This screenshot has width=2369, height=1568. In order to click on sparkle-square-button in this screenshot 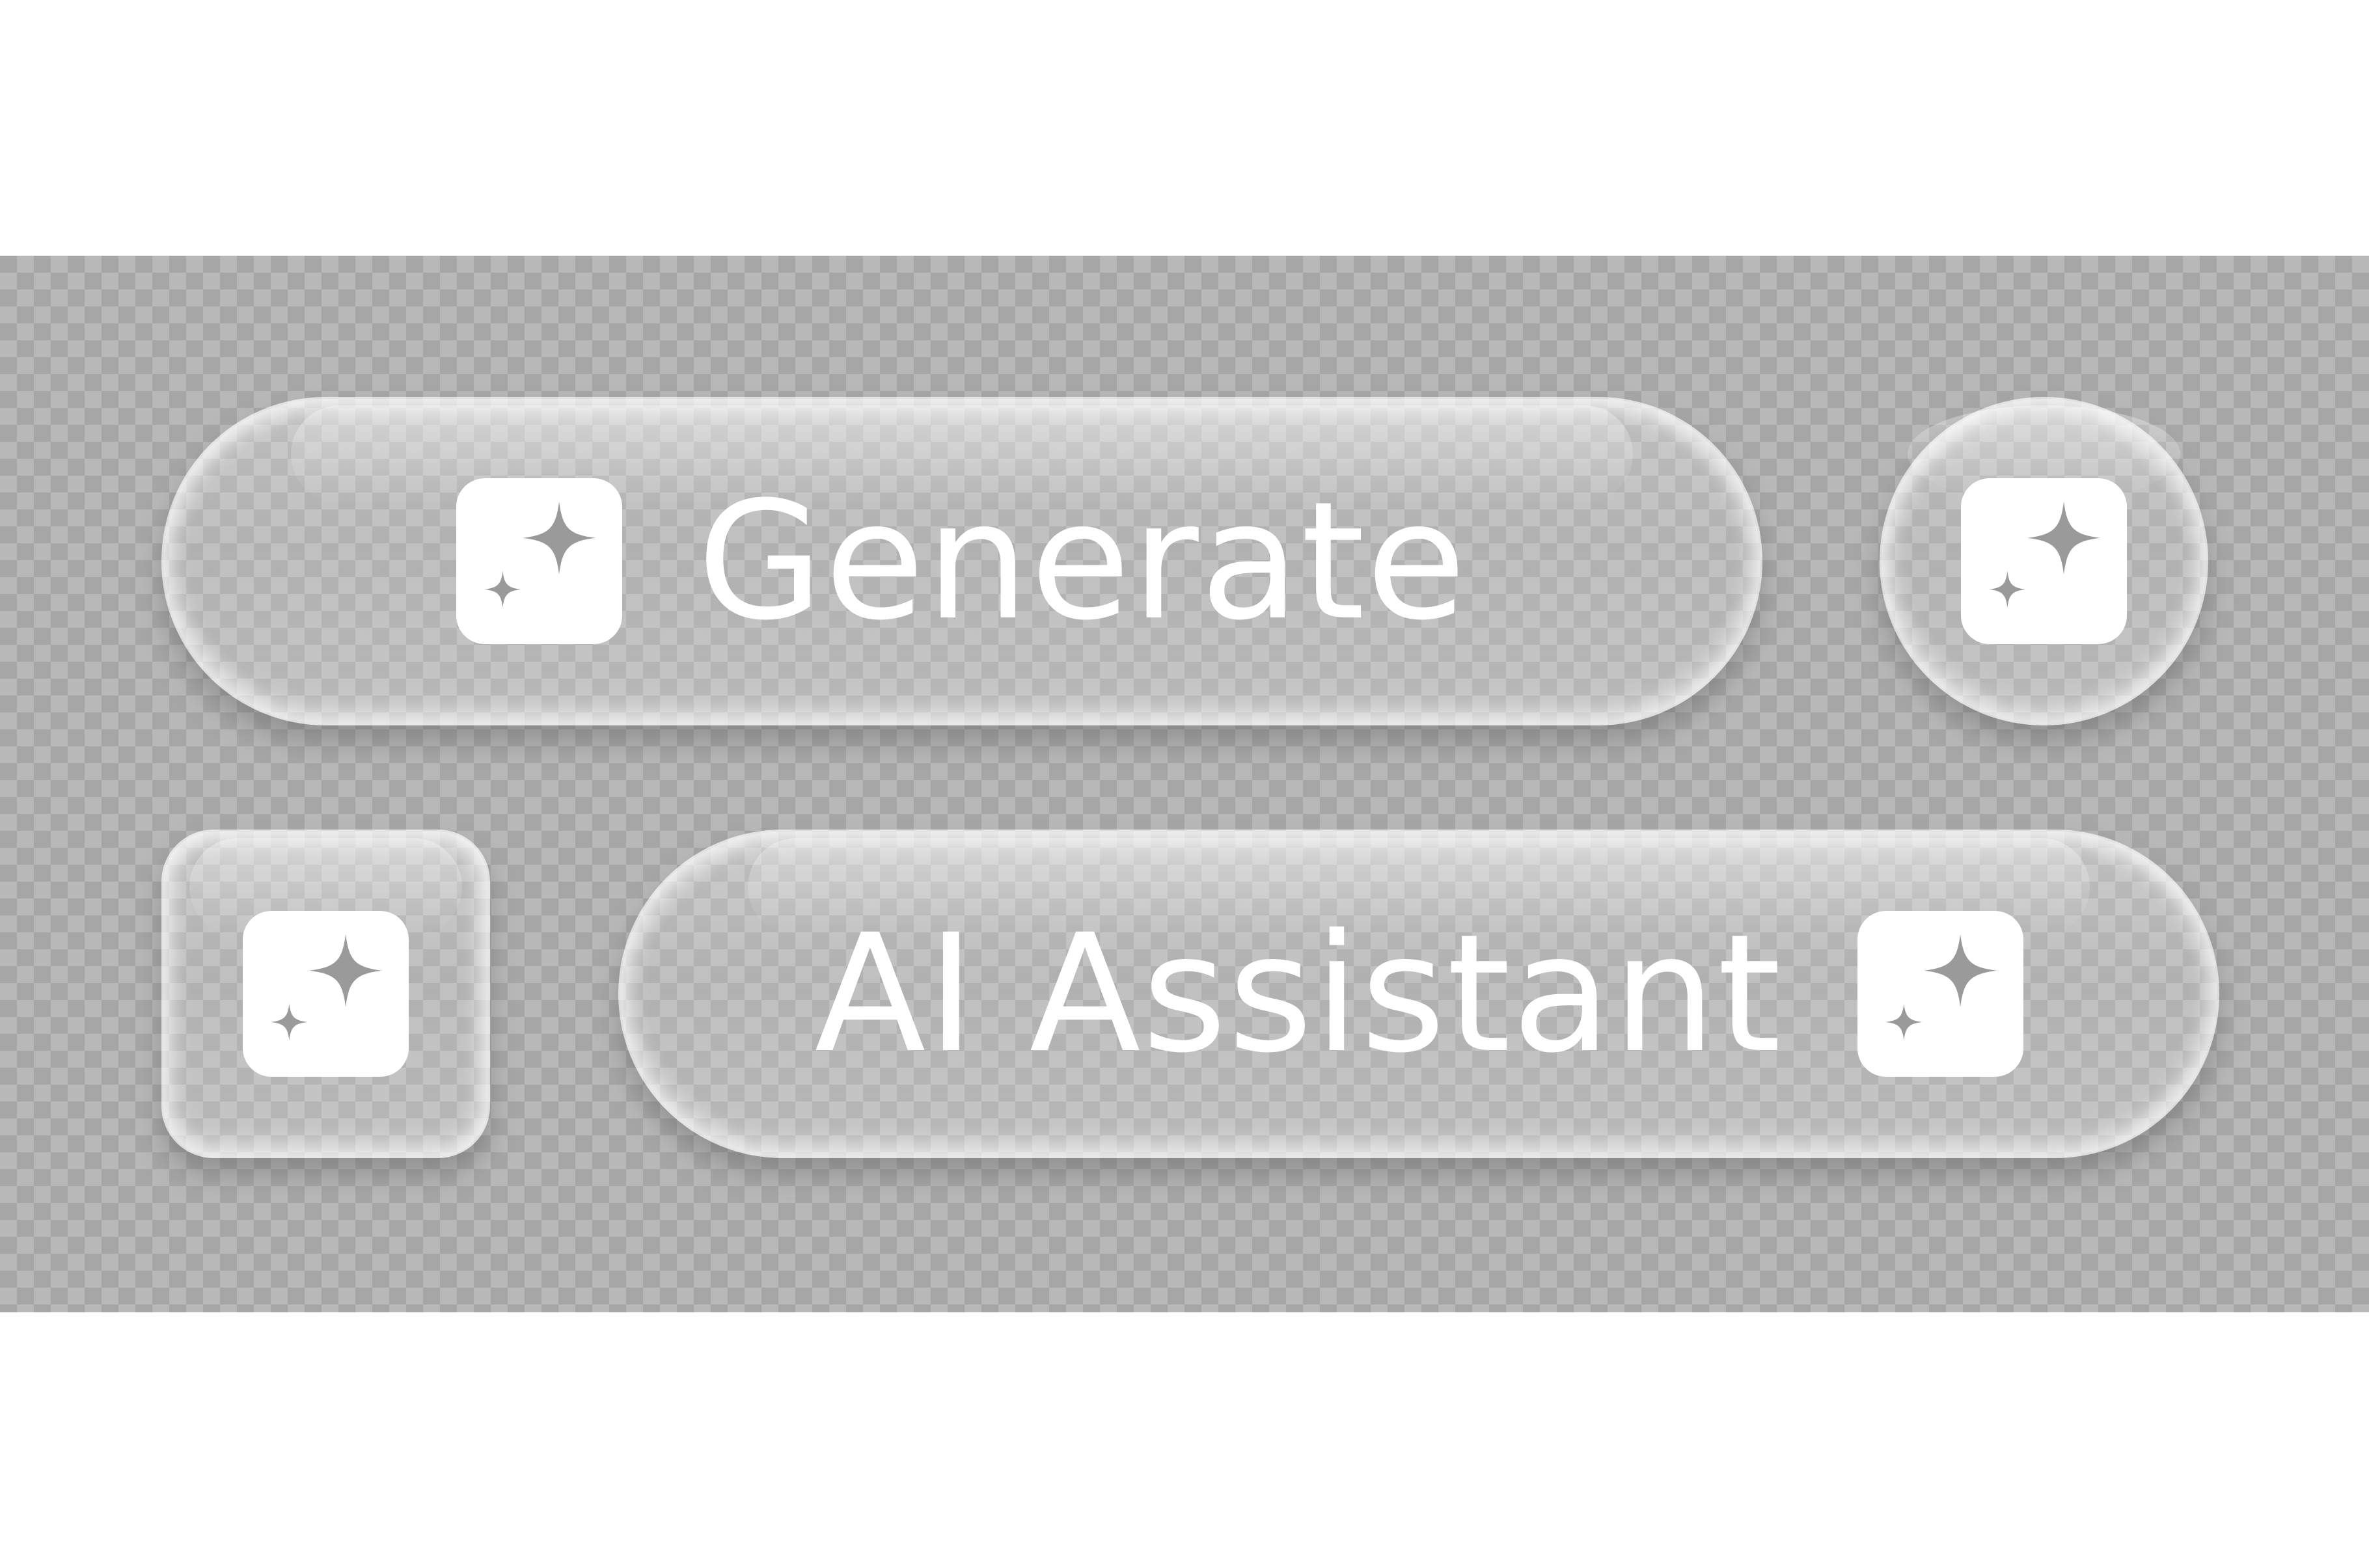, I will do `click(325, 994)`.